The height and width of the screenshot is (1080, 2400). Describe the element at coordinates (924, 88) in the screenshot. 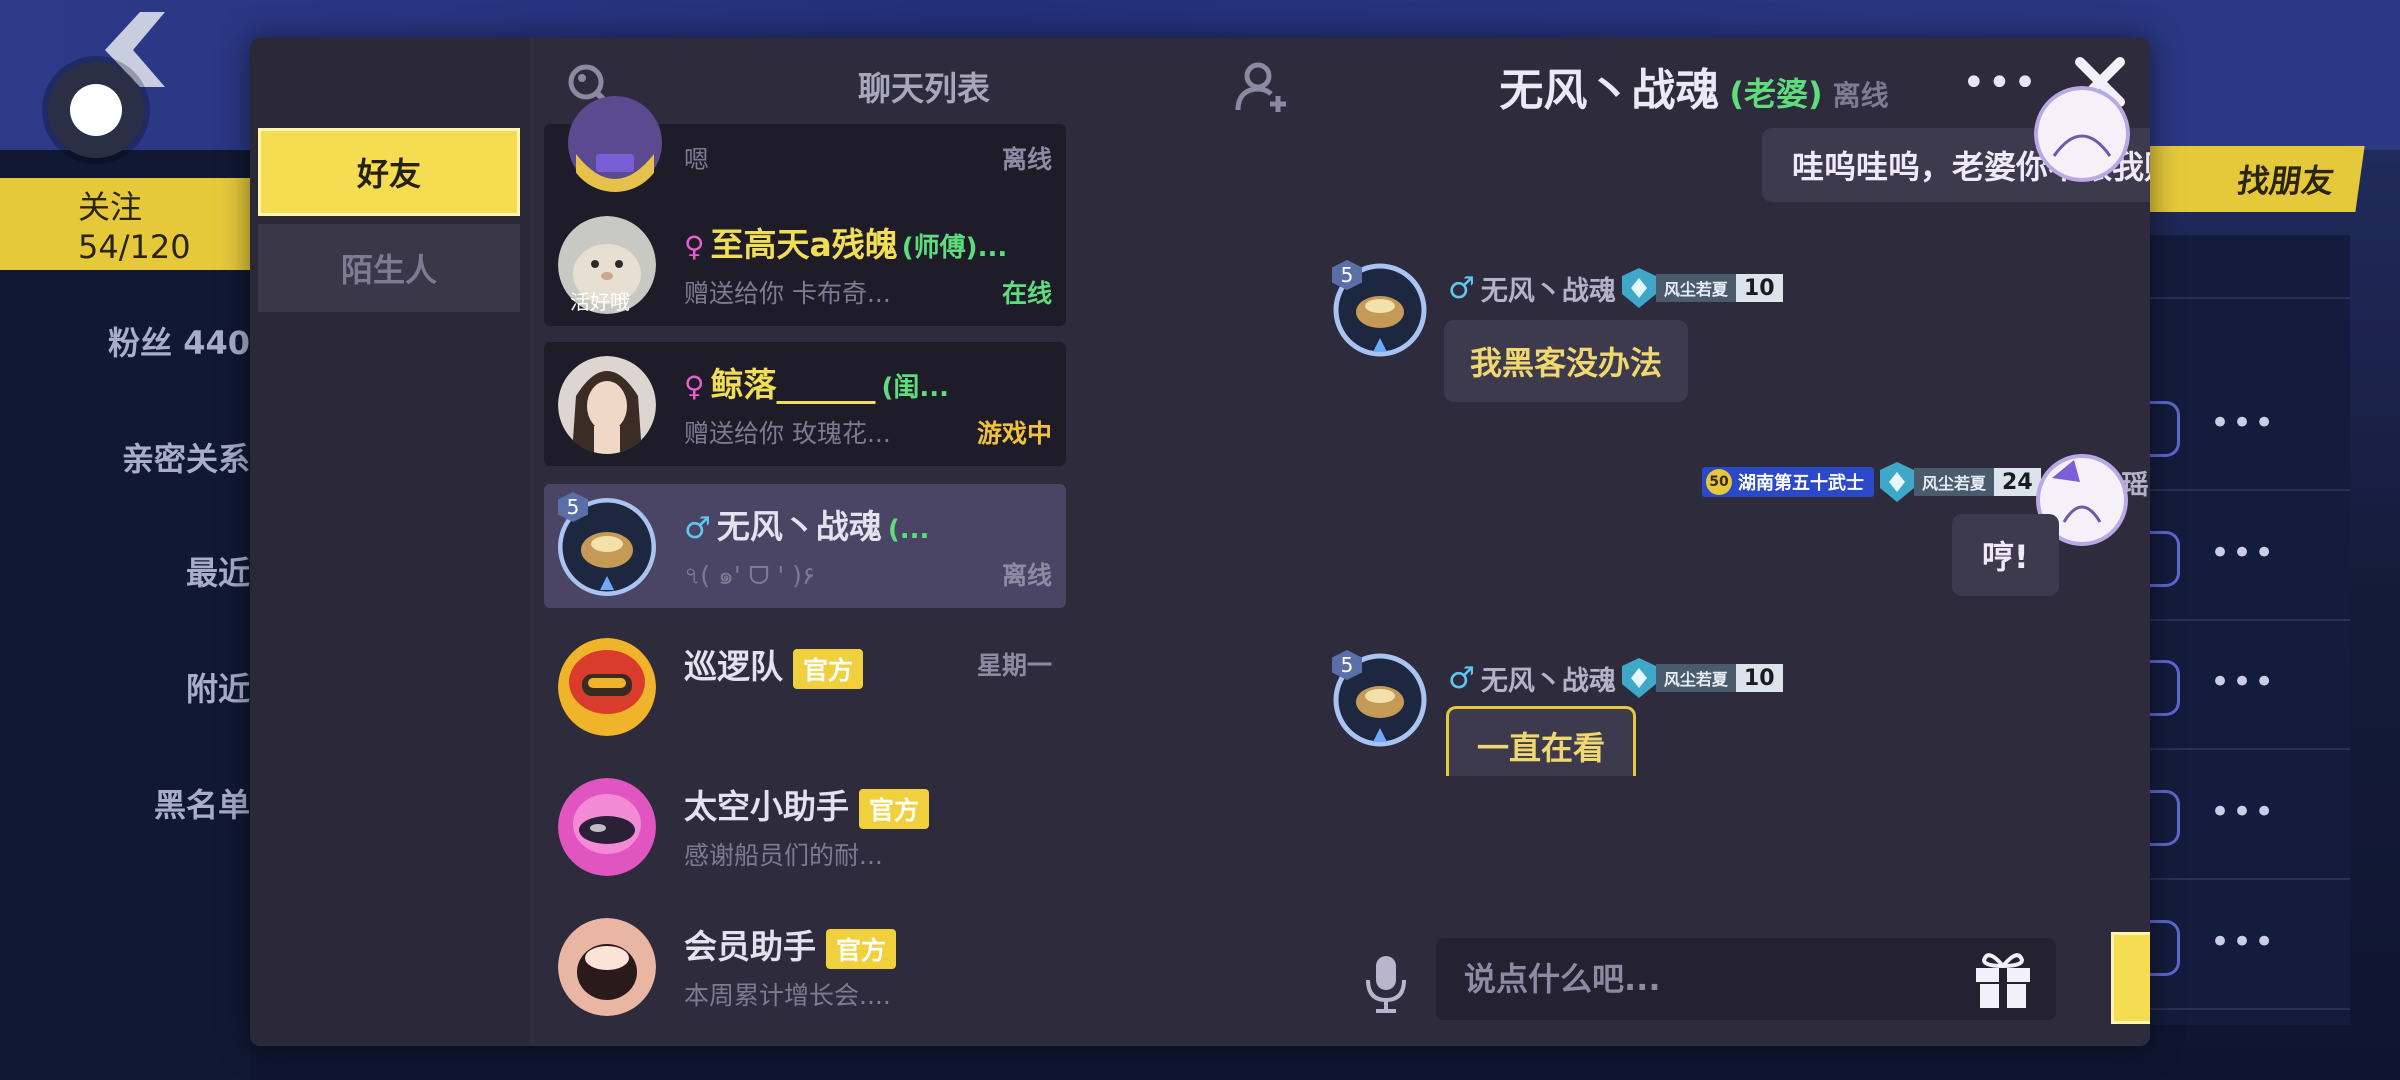

I see `chat-list-title: 聊天列表` at that location.